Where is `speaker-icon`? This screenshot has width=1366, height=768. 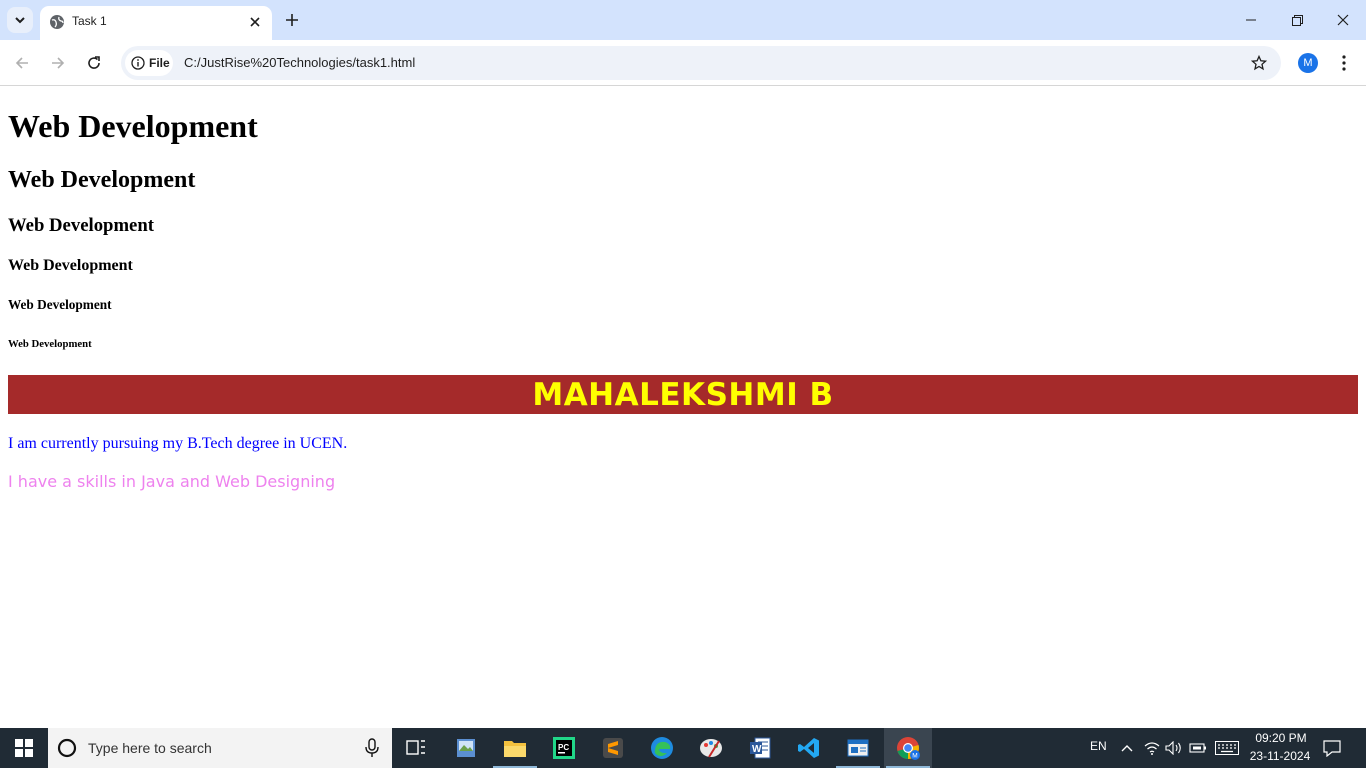
speaker-icon is located at coordinates (1173, 748).